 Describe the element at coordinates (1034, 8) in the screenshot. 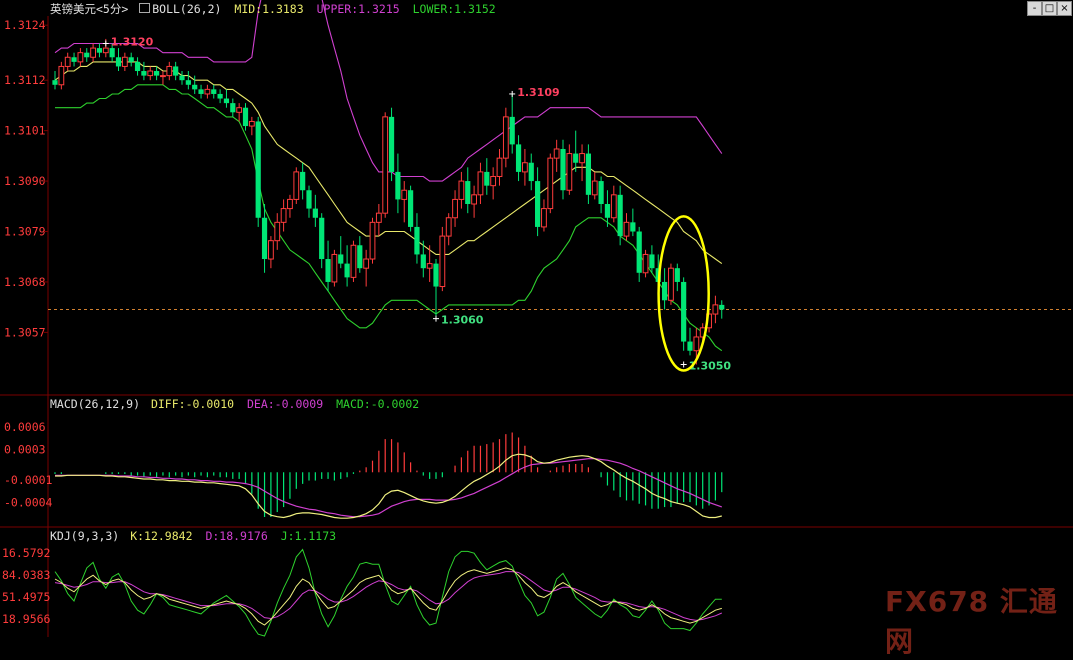

I see `minimize-button: -` at that location.